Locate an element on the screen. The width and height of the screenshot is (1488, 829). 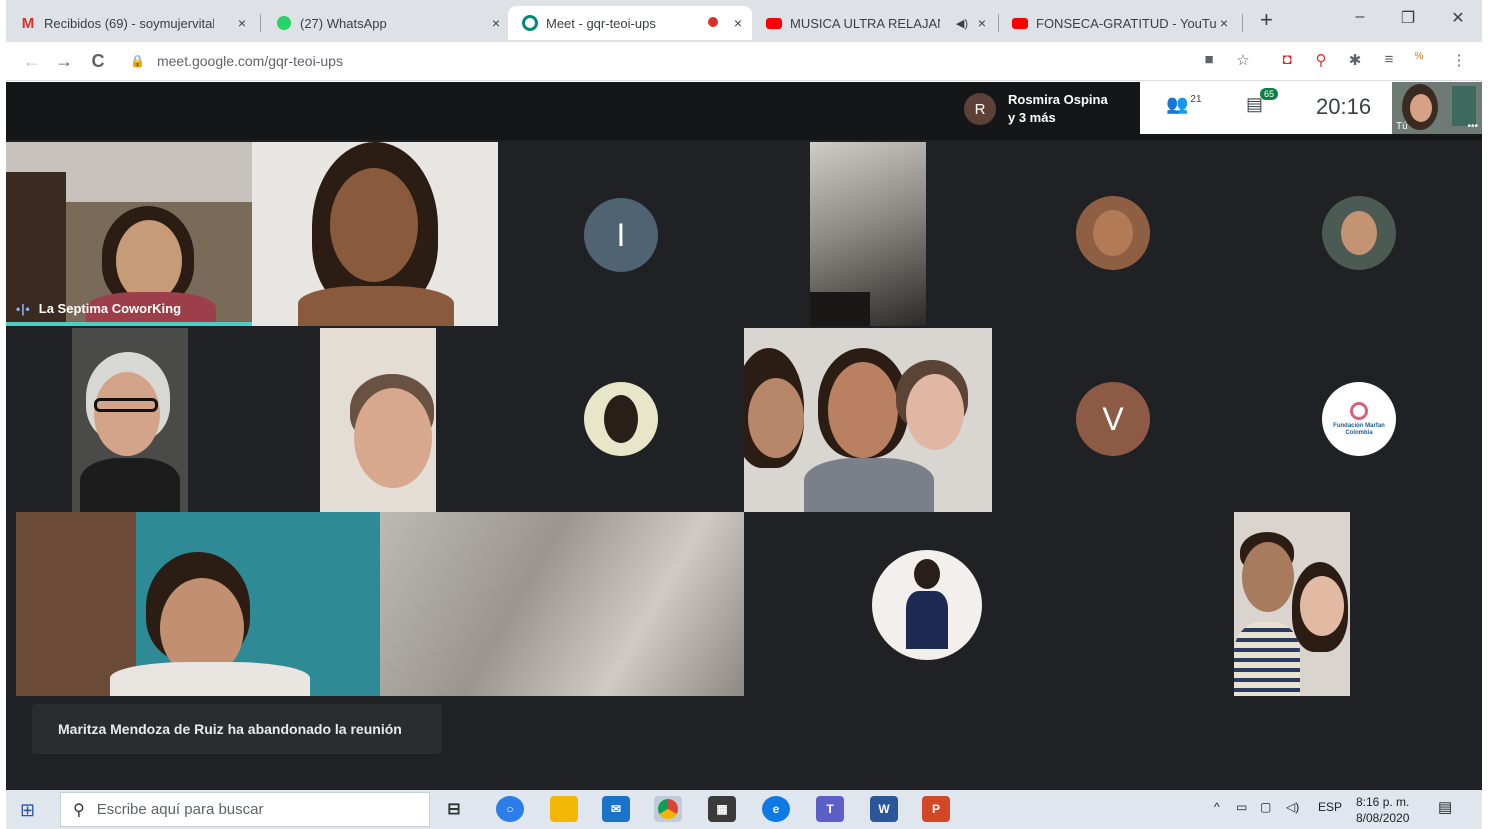
participants-button: 👥 21 is located at coordinates (1184, 104).